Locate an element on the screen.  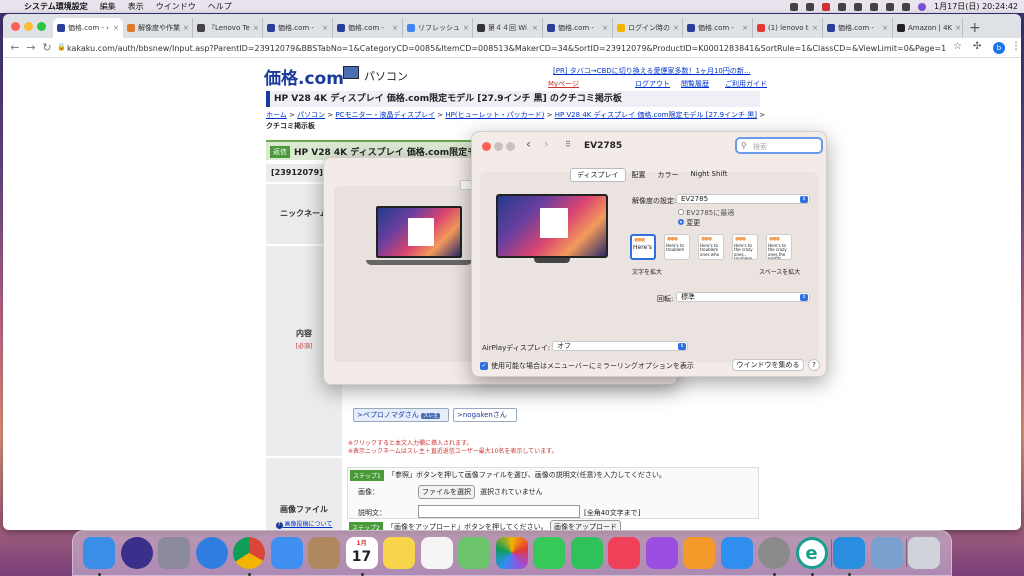
checkmark-icon: ✓ is located at coordinates (484, 366).